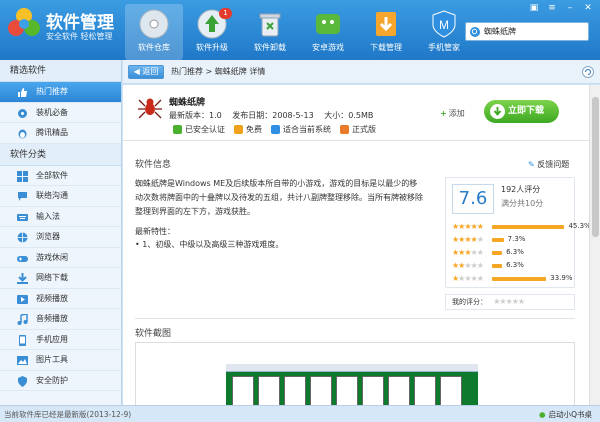 Image resolution: width=600 pixels, height=422 pixels. I want to click on download-button: 立即下载, so click(521, 111).